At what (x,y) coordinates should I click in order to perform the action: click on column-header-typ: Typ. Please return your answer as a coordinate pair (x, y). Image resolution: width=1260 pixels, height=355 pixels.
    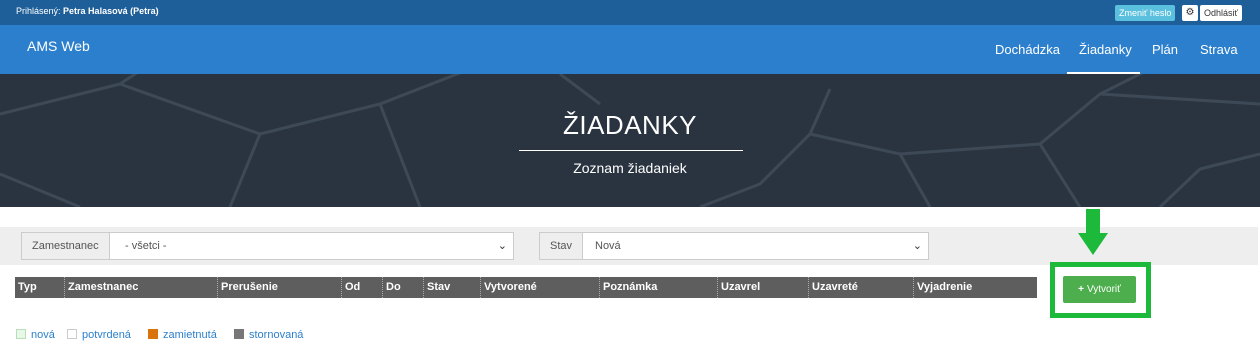
    Looking at the image, I should click on (40, 287).